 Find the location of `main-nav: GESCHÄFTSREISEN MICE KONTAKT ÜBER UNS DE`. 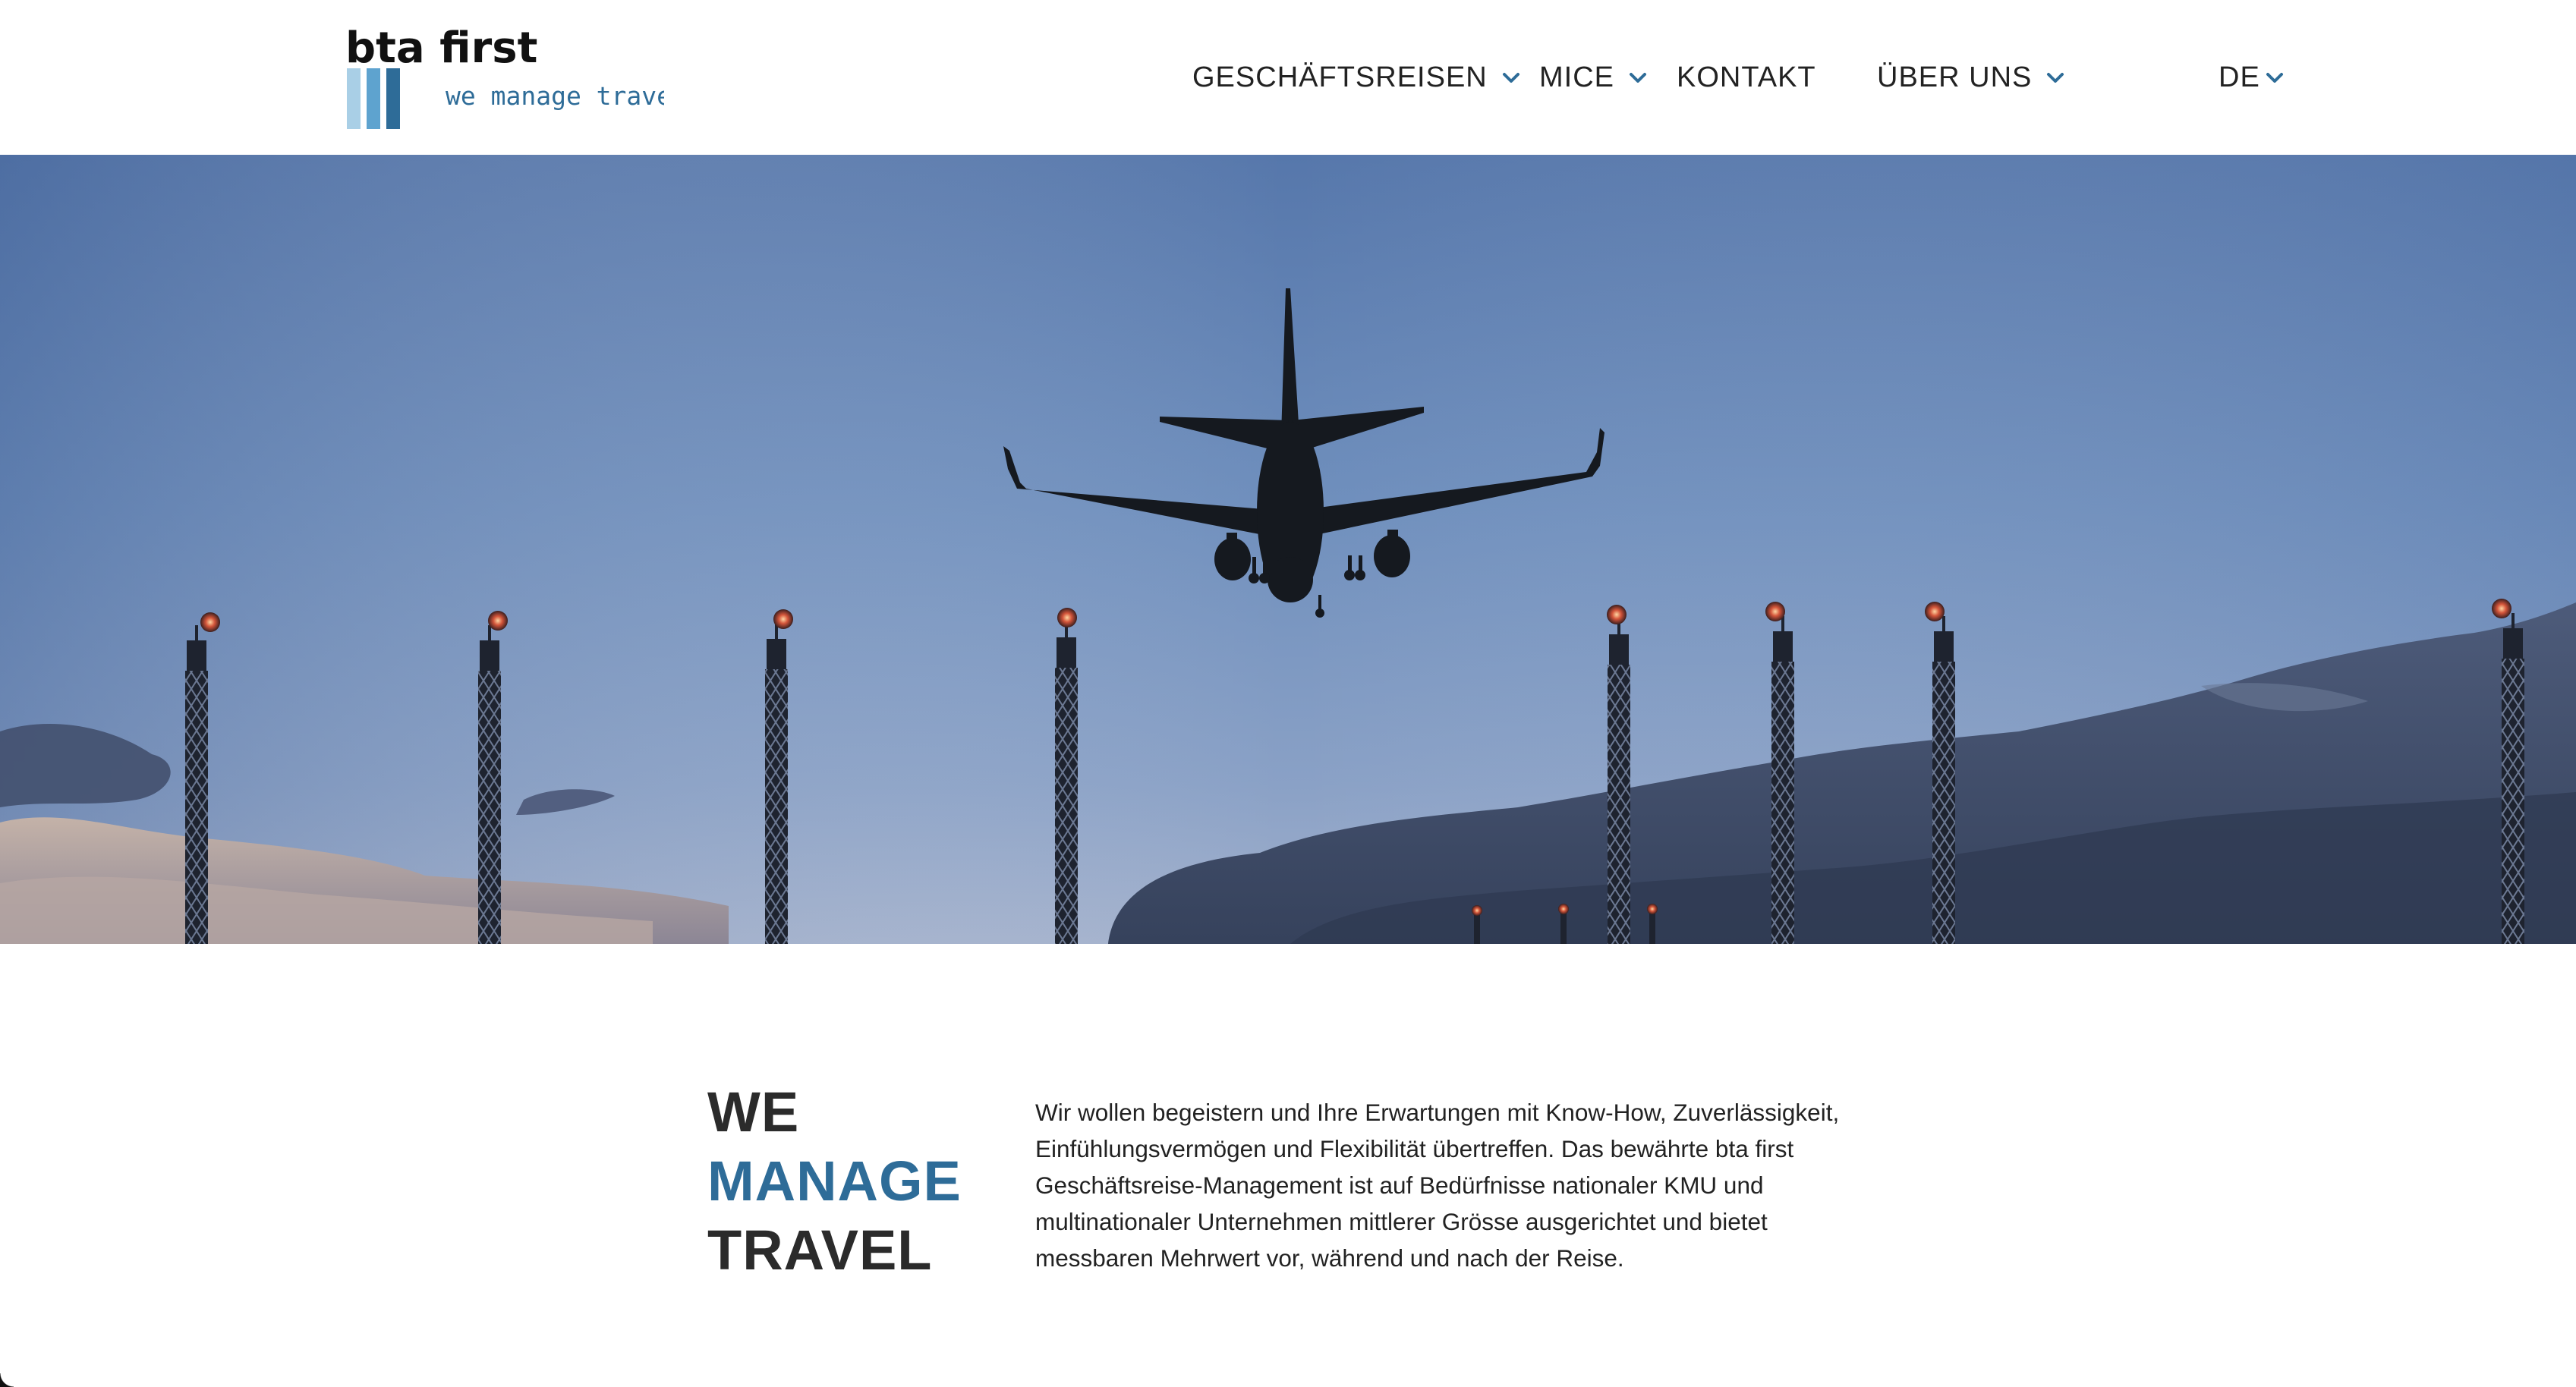

main-nav: GESCHÄFTSREISEN MICE KONTAKT ÜBER UNS DE is located at coordinates (1288, 77).